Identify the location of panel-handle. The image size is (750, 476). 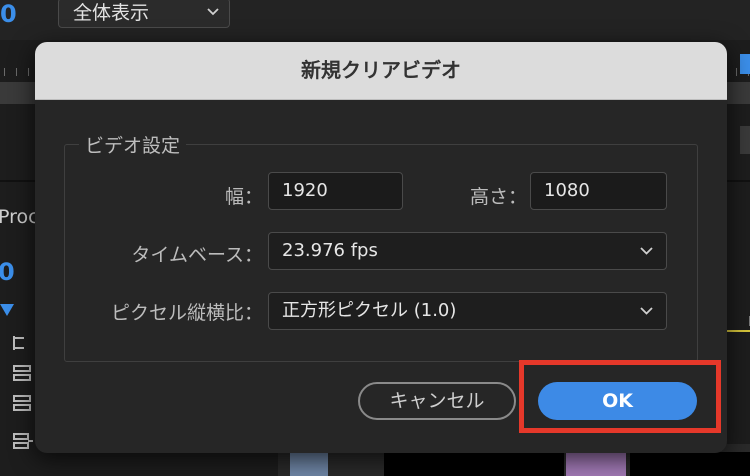
(745, 140).